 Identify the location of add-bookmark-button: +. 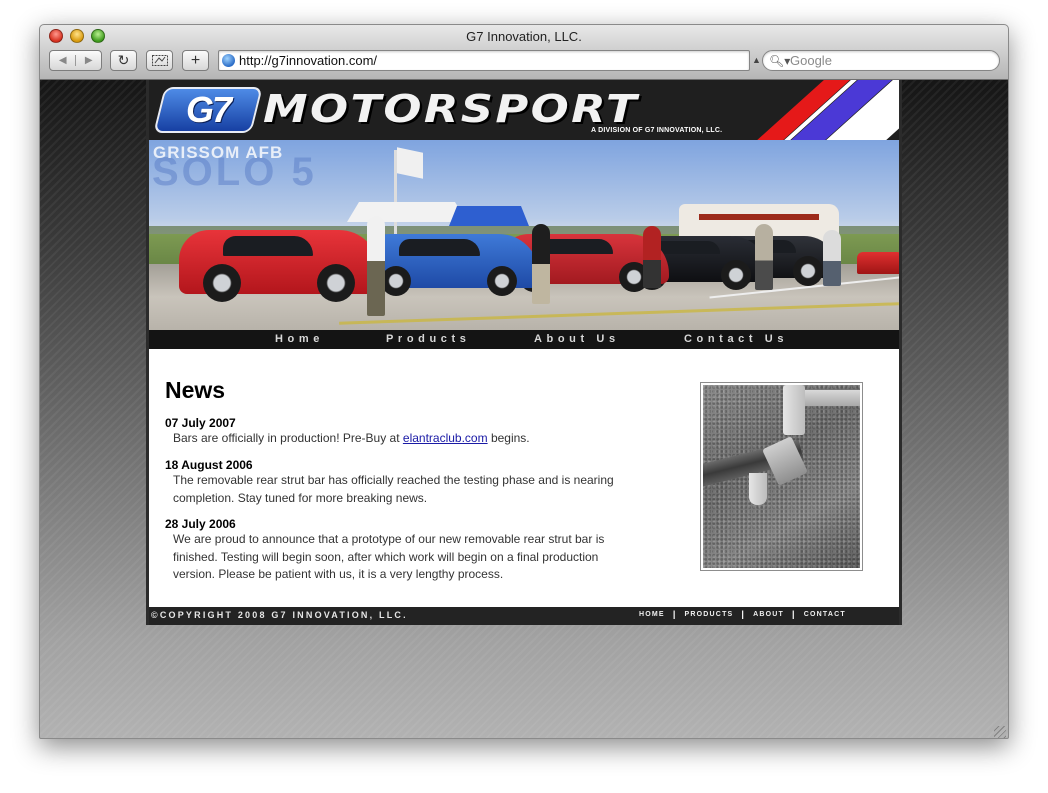
(195, 60).